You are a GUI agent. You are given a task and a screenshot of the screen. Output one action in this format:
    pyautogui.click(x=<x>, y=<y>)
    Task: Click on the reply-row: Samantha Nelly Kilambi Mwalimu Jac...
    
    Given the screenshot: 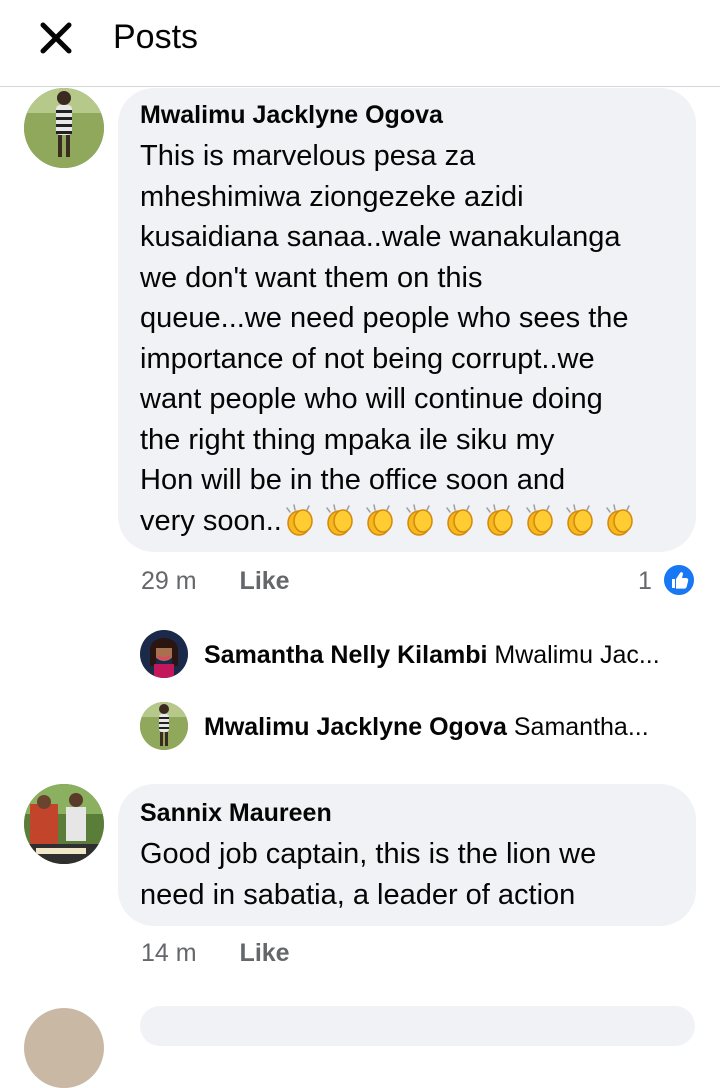 What is the action you would take?
    pyautogui.click(x=420, y=655)
    